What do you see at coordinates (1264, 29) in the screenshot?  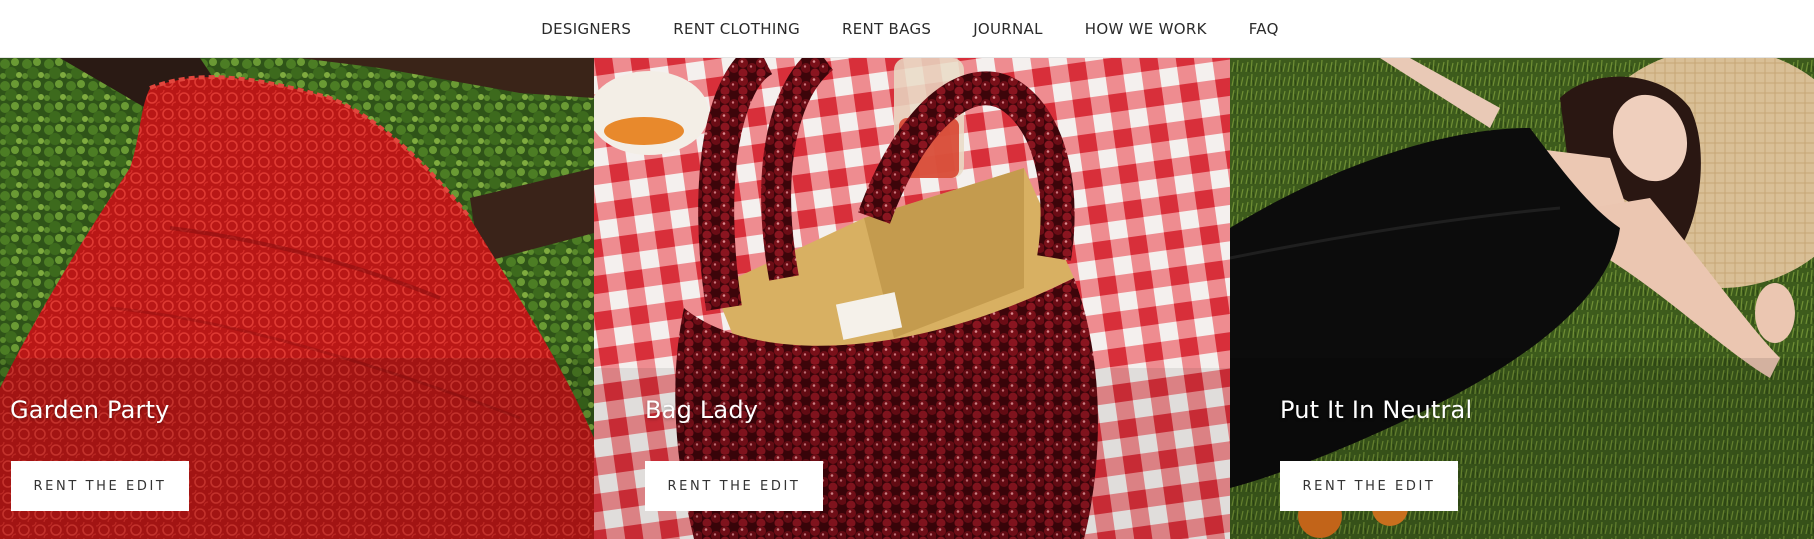 I see `nav-item-faq: FAQ` at bounding box center [1264, 29].